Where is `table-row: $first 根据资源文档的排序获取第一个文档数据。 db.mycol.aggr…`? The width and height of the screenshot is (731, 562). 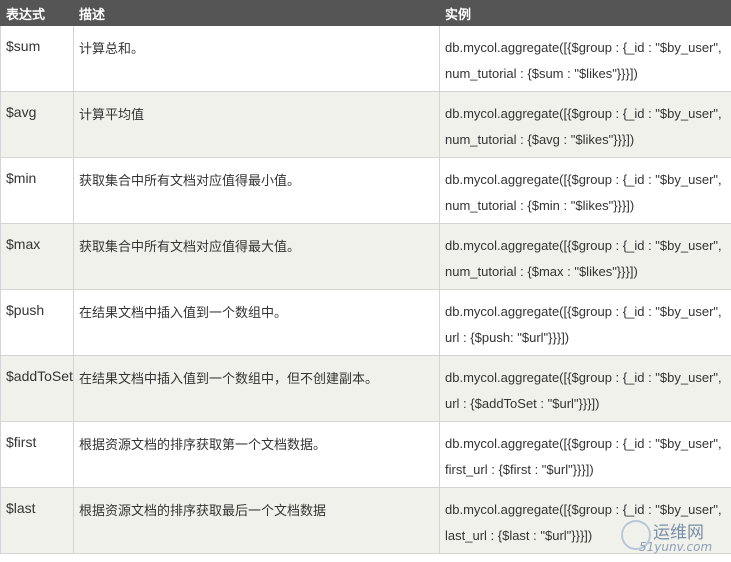
table-row: $first 根据资源文档的排序获取第一个文档数据。 db.mycol.aggr… is located at coordinates (365, 454).